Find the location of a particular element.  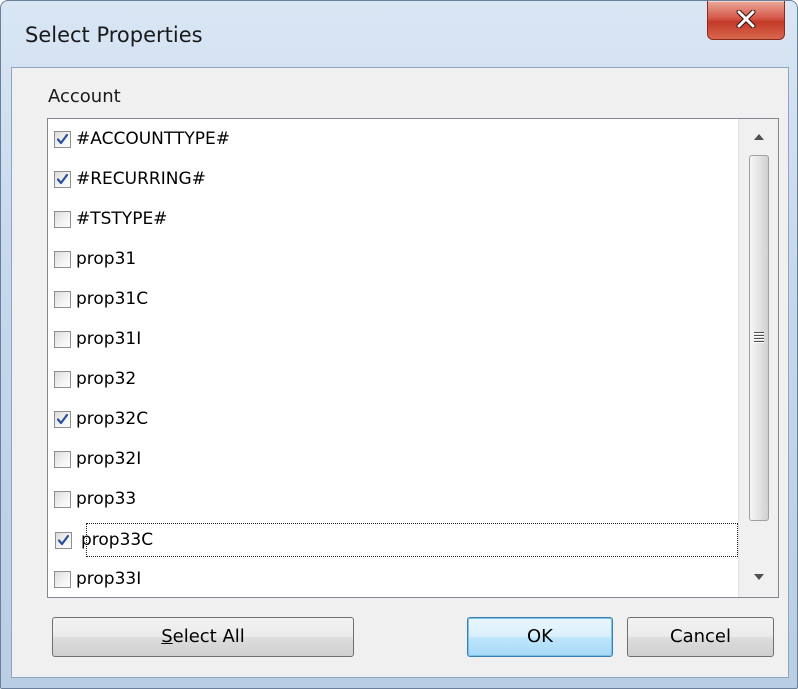

item-label: #TSTYPE# is located at coordinates (122, 219).